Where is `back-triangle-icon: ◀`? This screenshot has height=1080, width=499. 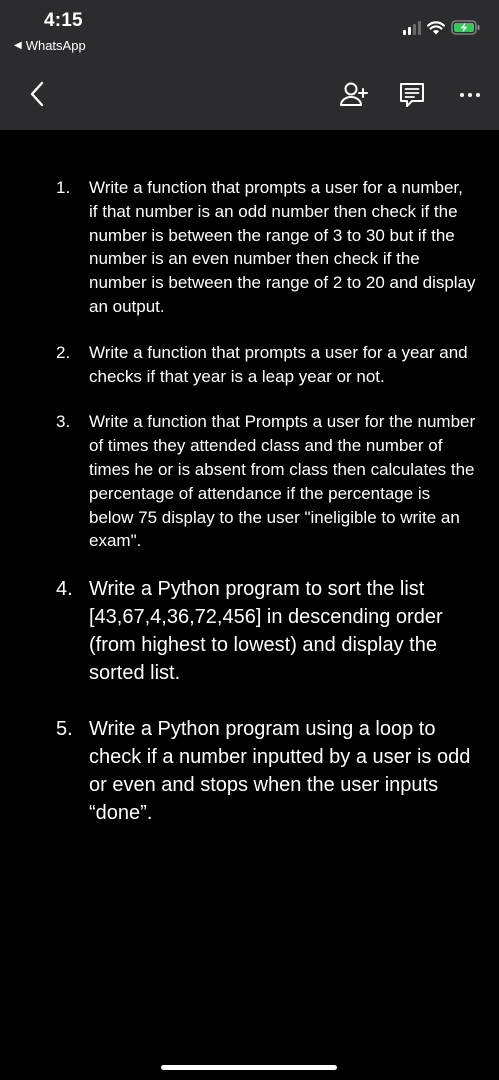
back-triangle-icon: ◀ is located at coordinates (18, 45).